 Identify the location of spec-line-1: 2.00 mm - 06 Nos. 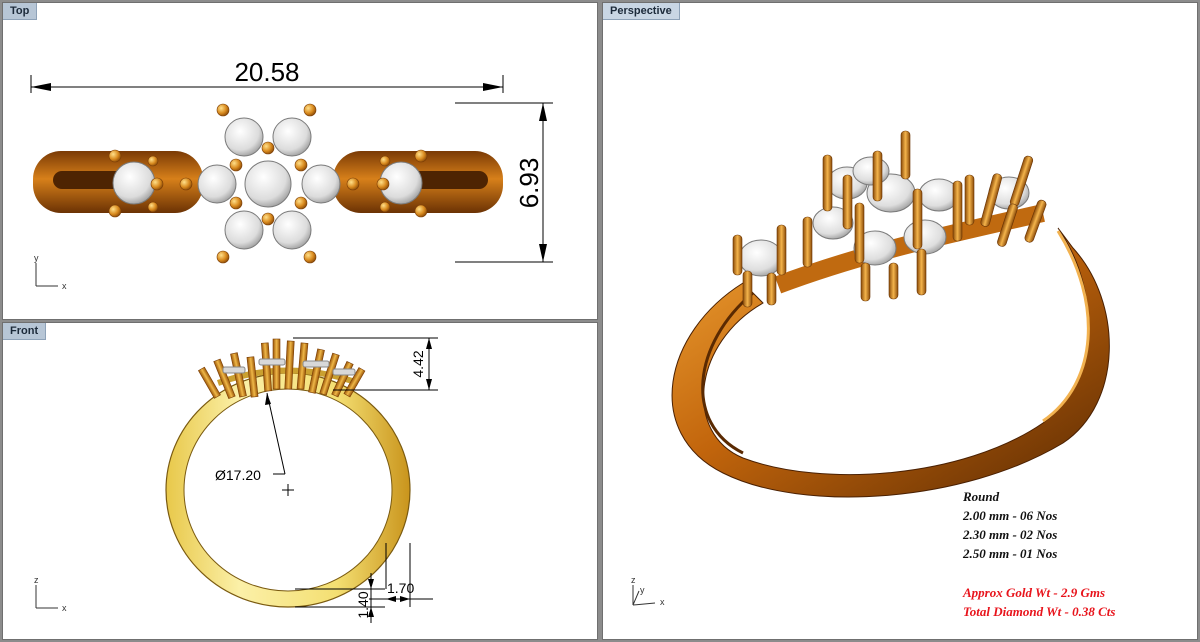
(1010, 515).